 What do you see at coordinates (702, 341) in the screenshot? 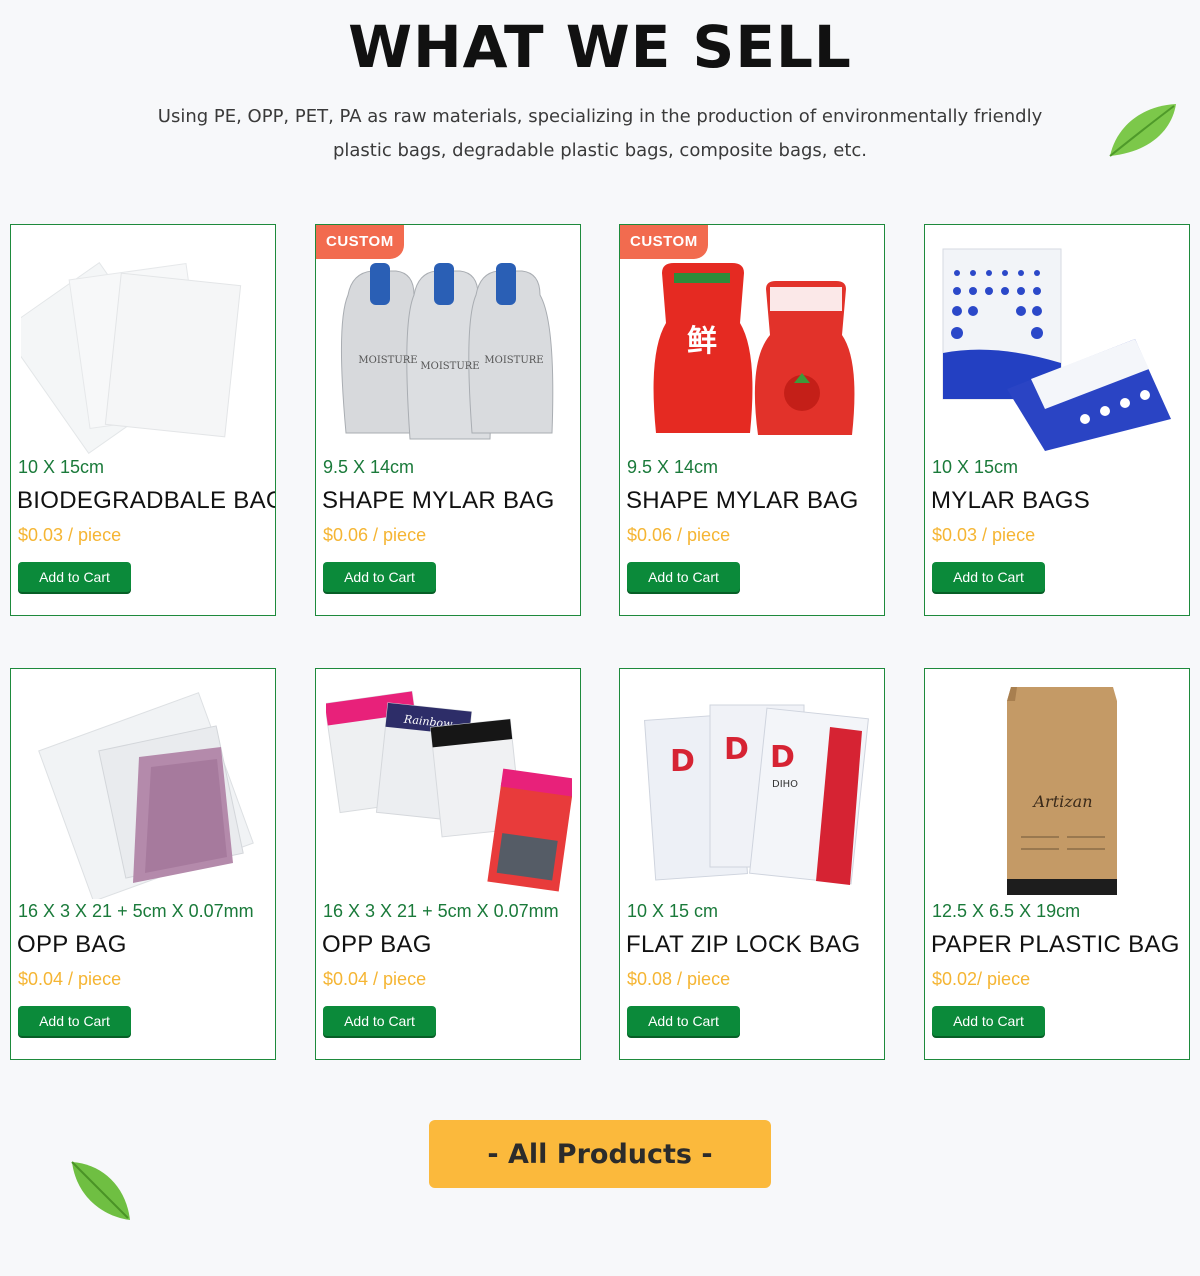
I see `svg-text: 鲜` at bounding box center [702, 341].